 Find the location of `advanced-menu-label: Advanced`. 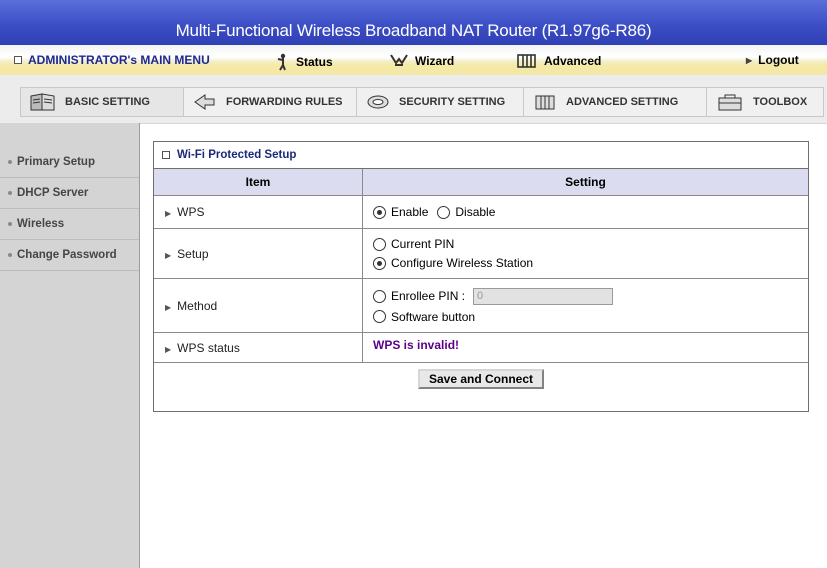

advanced-menu-label: Advanced is located at coordinates (573, 61).